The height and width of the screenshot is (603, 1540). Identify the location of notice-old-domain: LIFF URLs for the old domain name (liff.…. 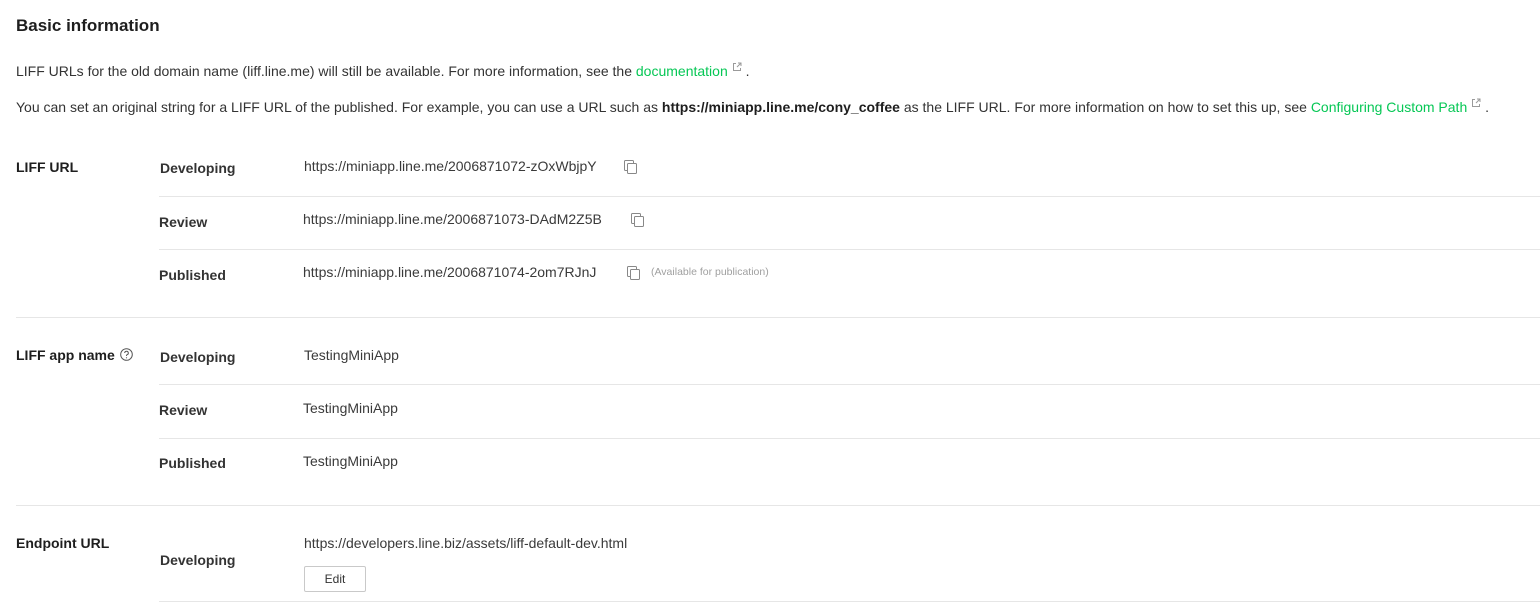
(383, 70).